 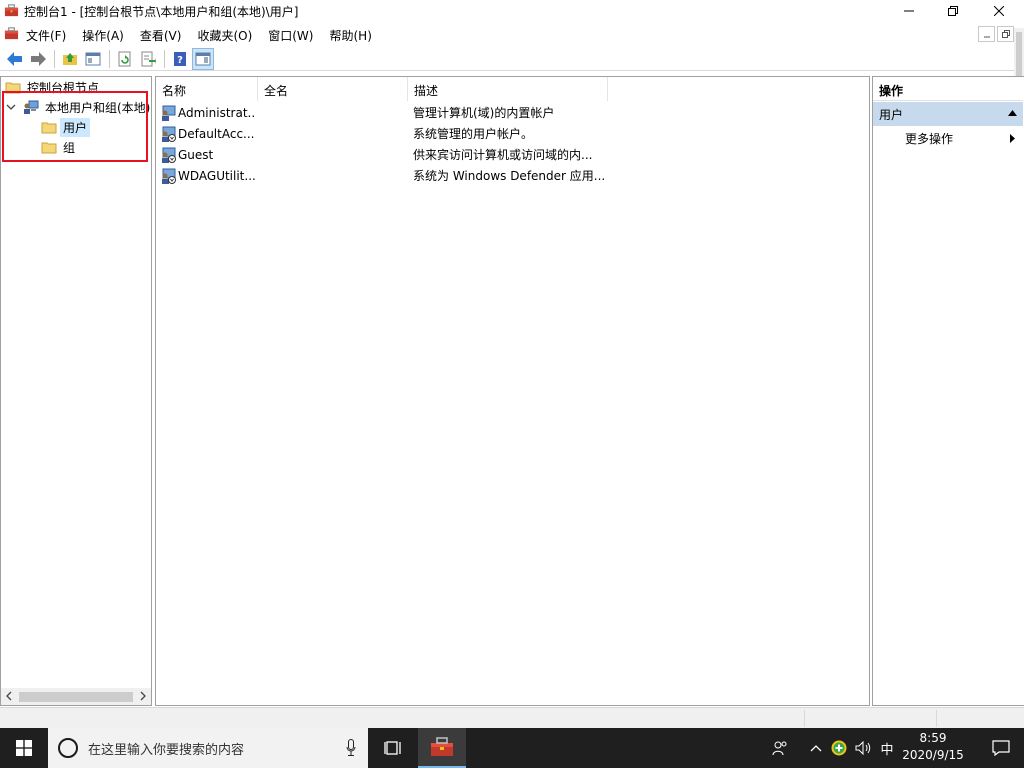 I want to click on show-hidden-icons-button, so click(x=816, y=748).